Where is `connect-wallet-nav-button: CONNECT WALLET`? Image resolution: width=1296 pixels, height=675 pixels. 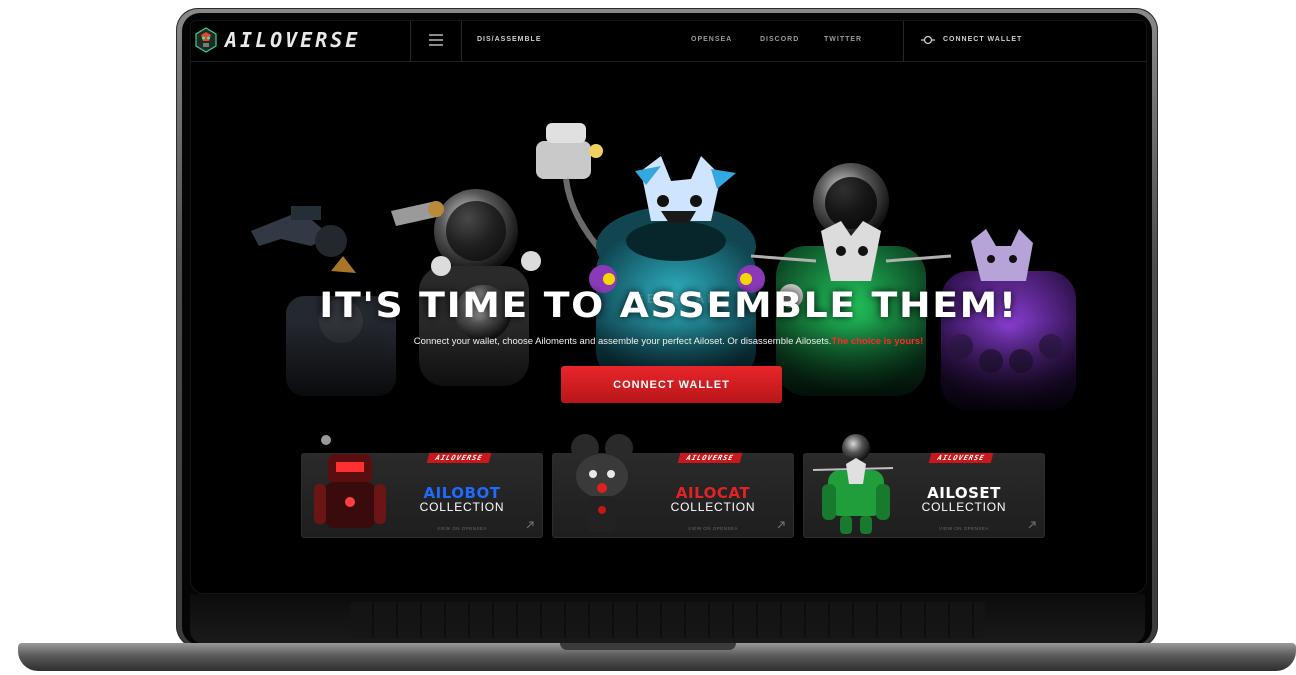 connect-wallet-nav-button: CONNECT WALLET is located at coordinates (982, 39).